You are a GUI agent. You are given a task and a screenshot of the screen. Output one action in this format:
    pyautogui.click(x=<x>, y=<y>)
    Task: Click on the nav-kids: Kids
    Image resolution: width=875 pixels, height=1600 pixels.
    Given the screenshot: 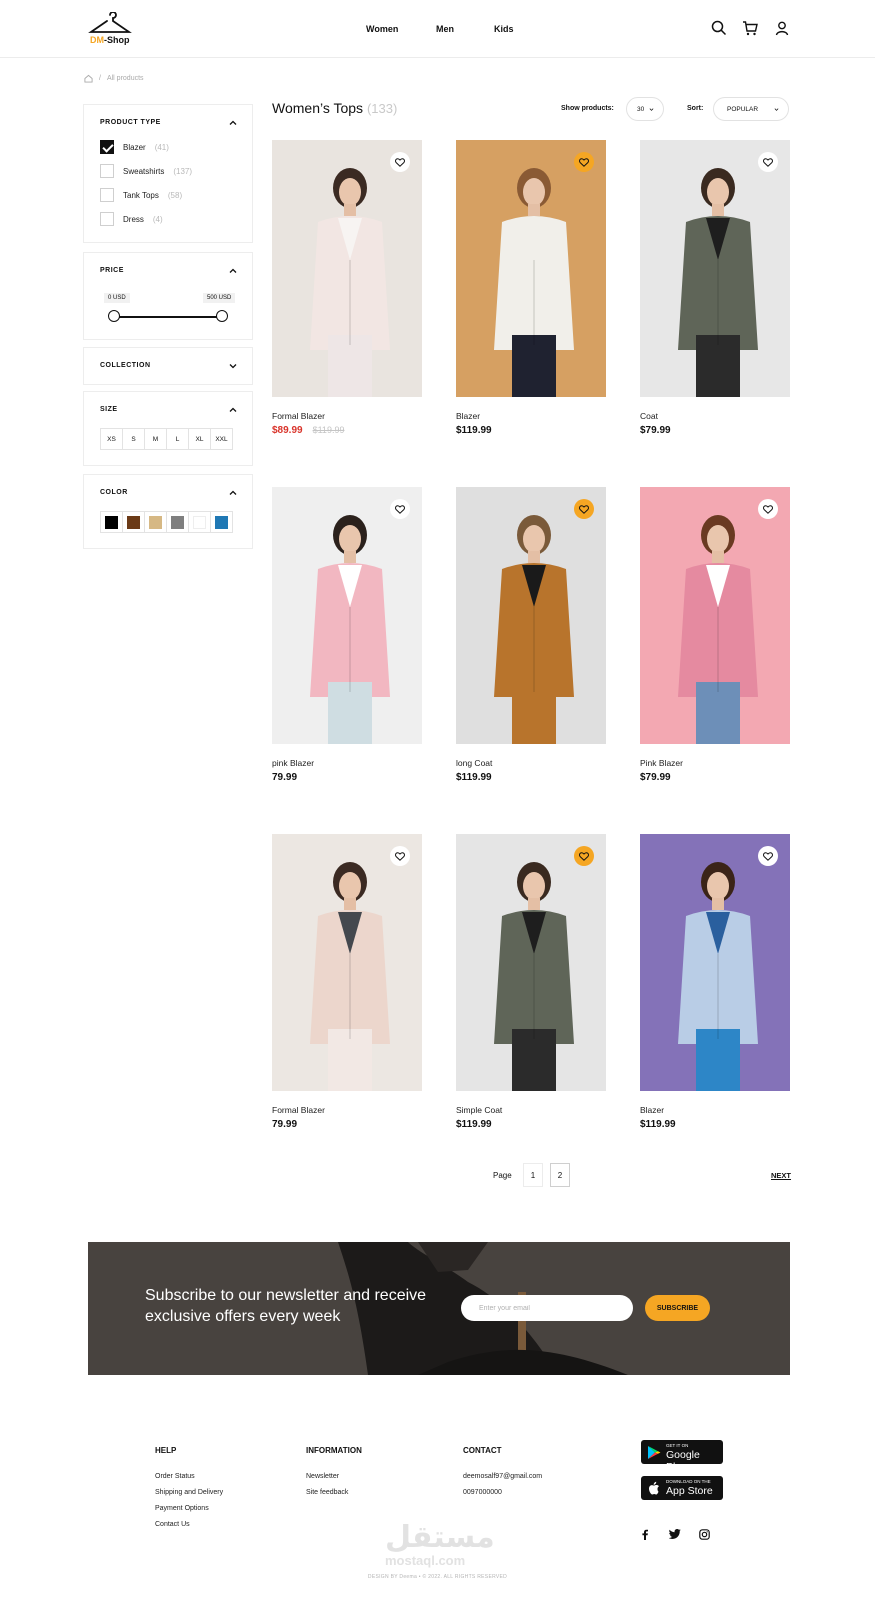 What is the action you would take?
    pyautogui.click(x=504, y=29)
    